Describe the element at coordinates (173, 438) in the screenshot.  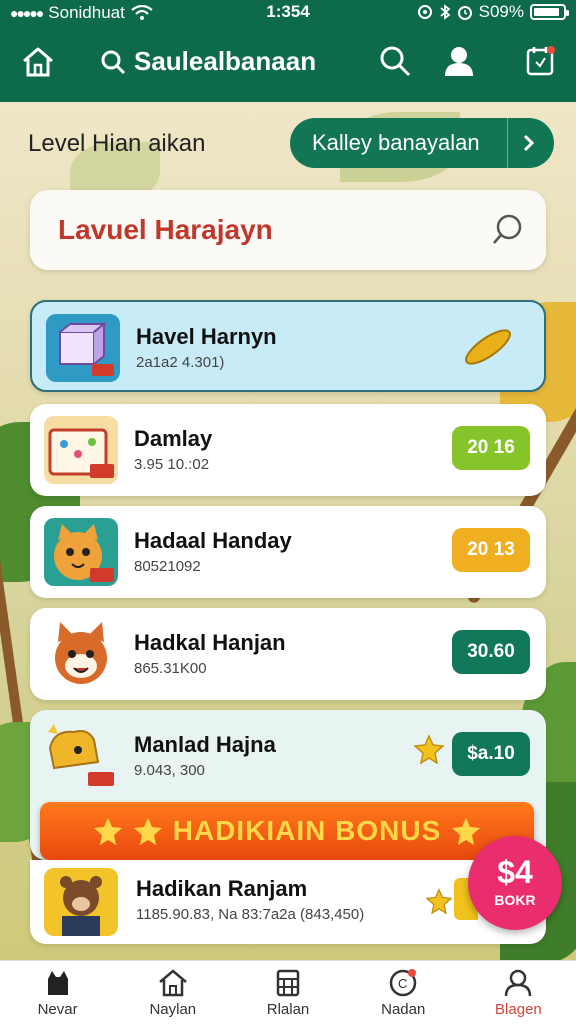
I see `item-name: Damlay` at that location.